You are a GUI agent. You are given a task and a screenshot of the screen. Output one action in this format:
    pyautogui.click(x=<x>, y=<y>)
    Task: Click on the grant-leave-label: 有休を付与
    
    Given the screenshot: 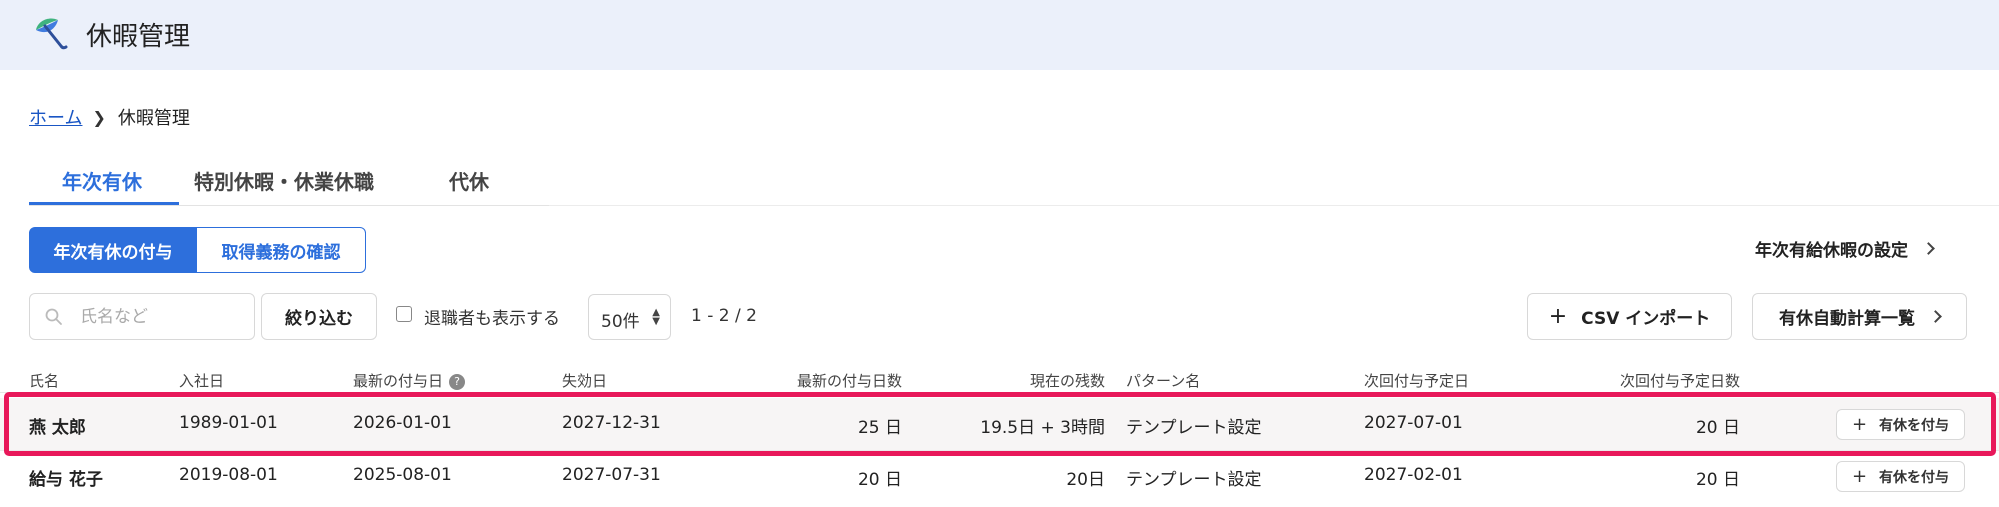 What is the action you would take?
    pyautogui.click(x=1914, y=477)
    